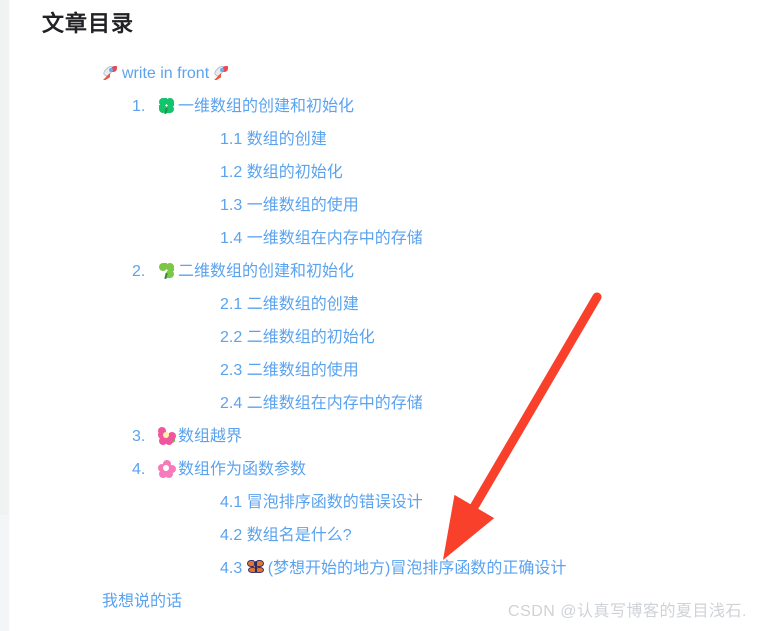  What do you see at coordinates (88, 23) in the screenshot?
I see `page-title: 文章目录` at bounding box center [88, 23].